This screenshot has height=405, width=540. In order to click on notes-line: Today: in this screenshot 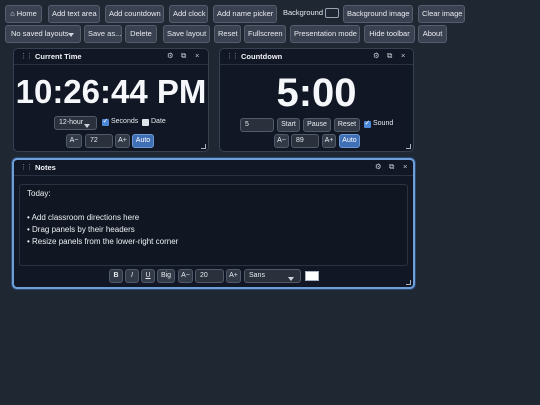, I will do `click(39, 193)`.